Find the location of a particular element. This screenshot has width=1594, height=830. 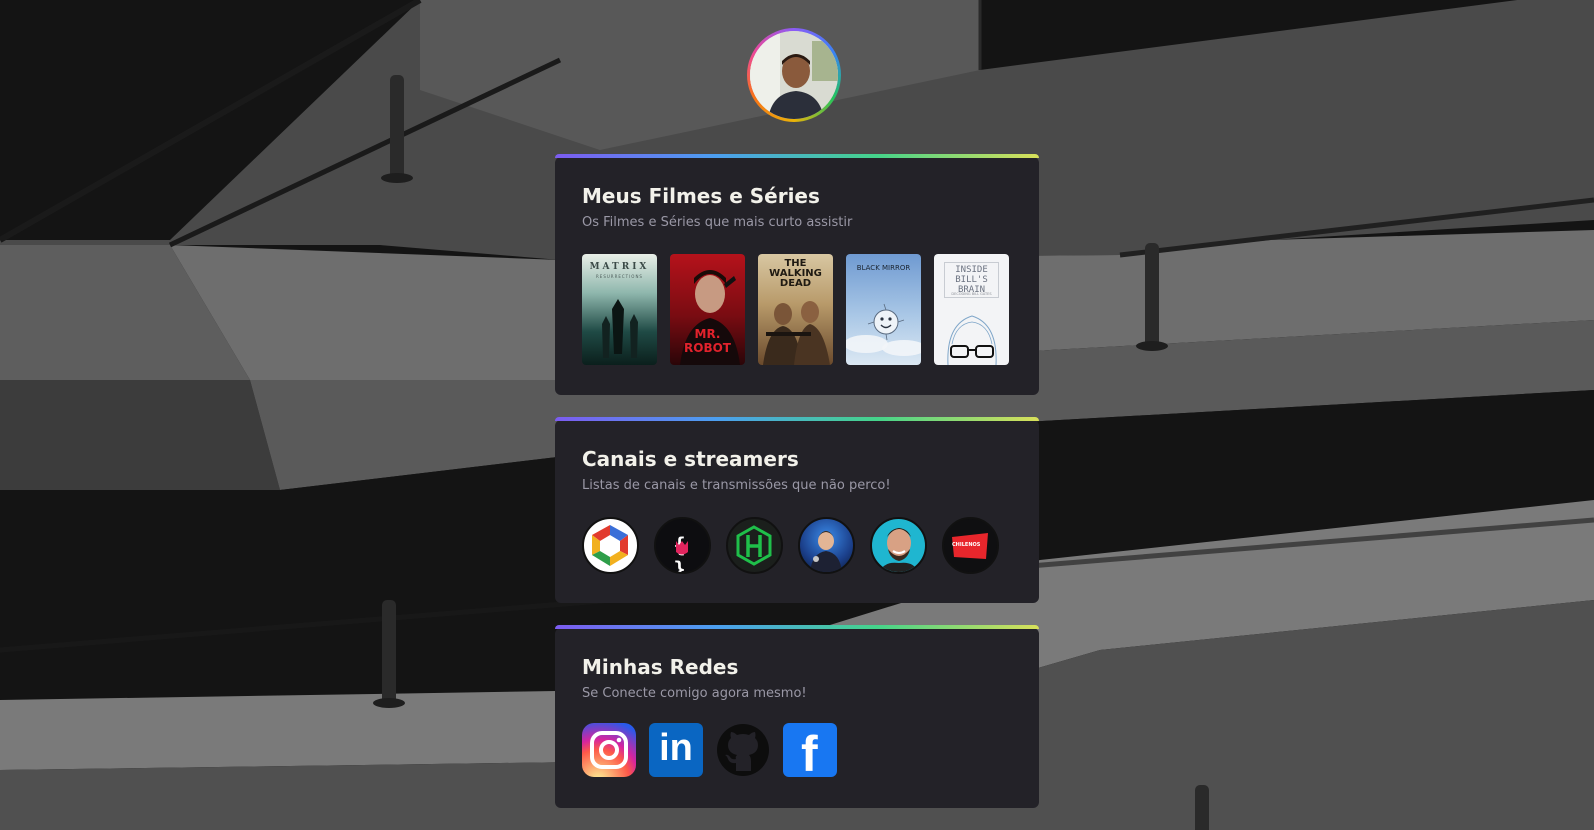

linkedin-icon: in is located at coordinates (676, 750).